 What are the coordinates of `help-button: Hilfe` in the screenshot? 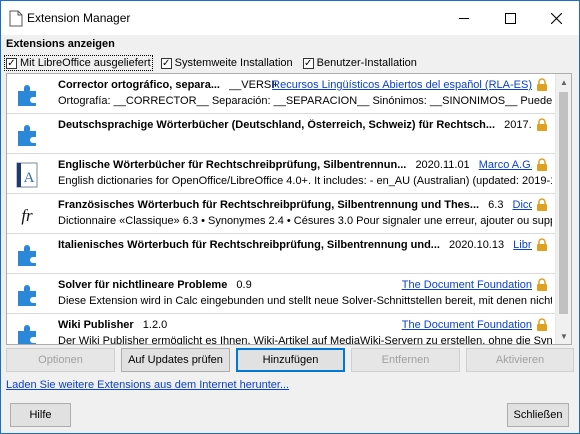 It's located at (40, 415).